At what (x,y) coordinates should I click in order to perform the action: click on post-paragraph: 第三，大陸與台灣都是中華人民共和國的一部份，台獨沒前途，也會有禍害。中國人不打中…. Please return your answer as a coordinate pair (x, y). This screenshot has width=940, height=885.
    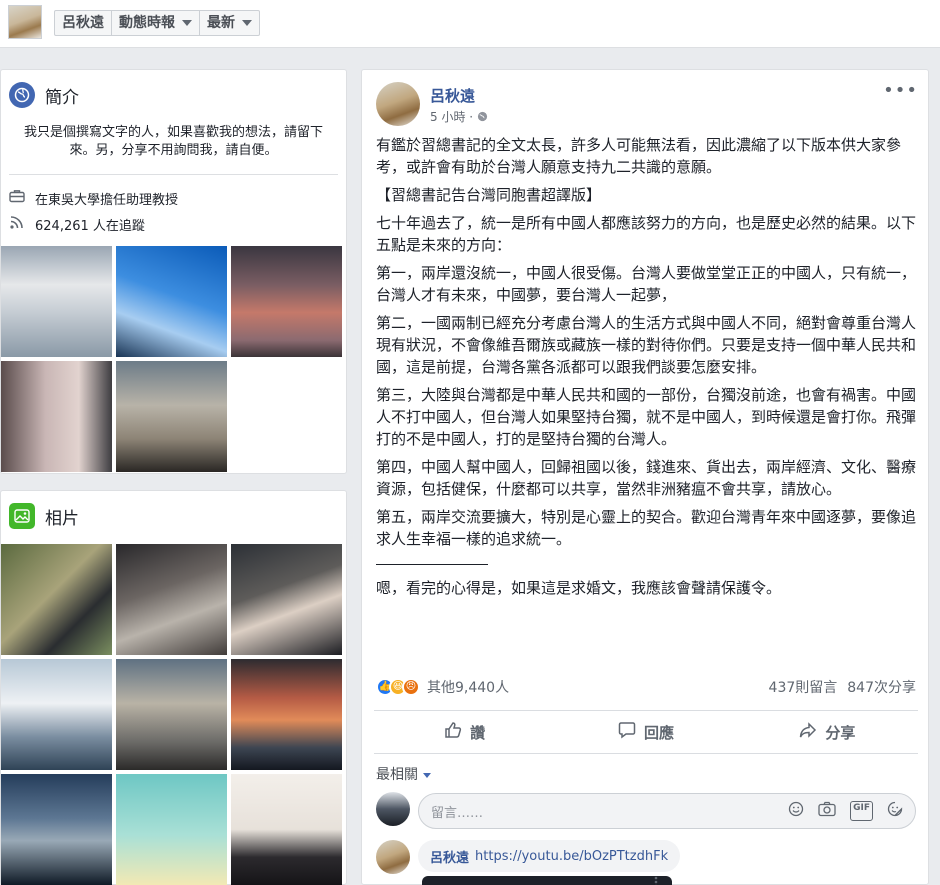
    Looking at the image, I should click on (646, 417).